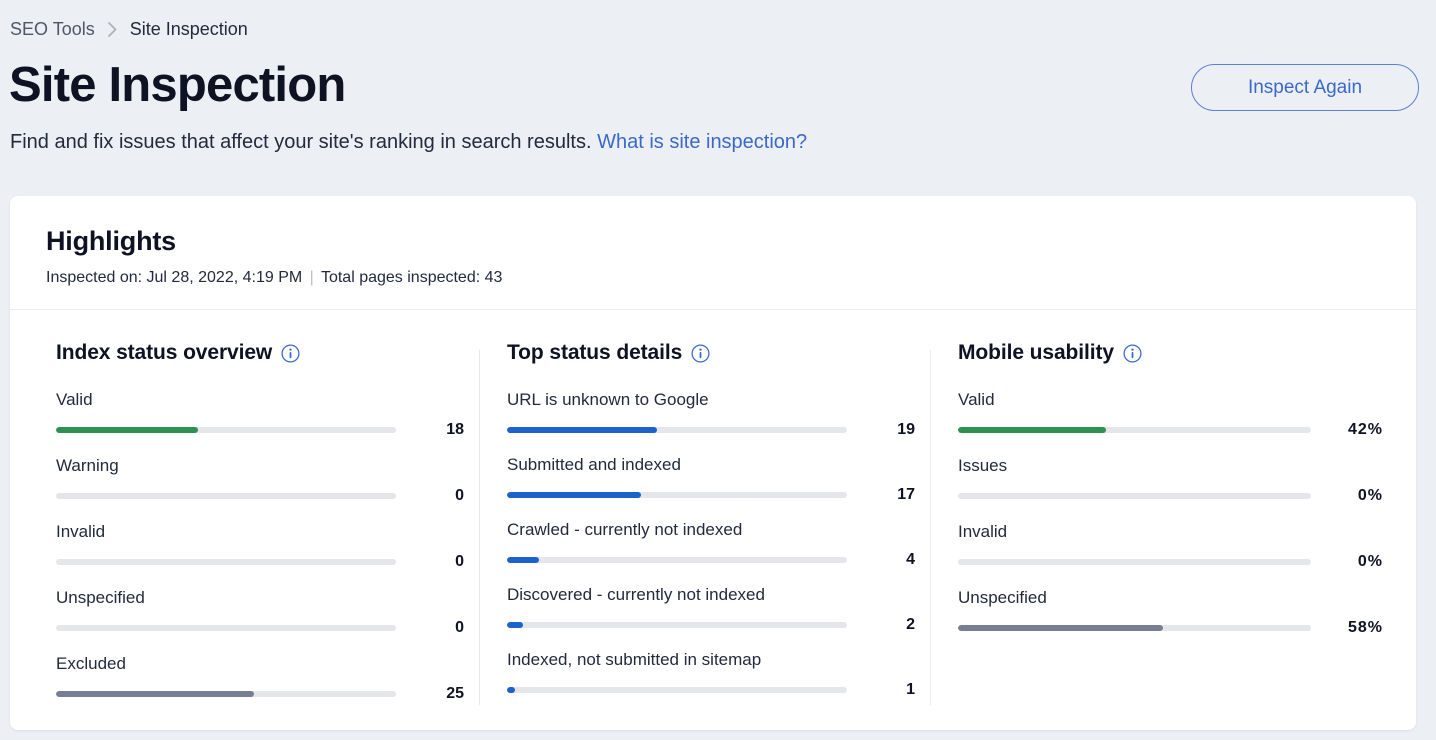  I want to click on metric-bar-row: 4, so click(713, 560).